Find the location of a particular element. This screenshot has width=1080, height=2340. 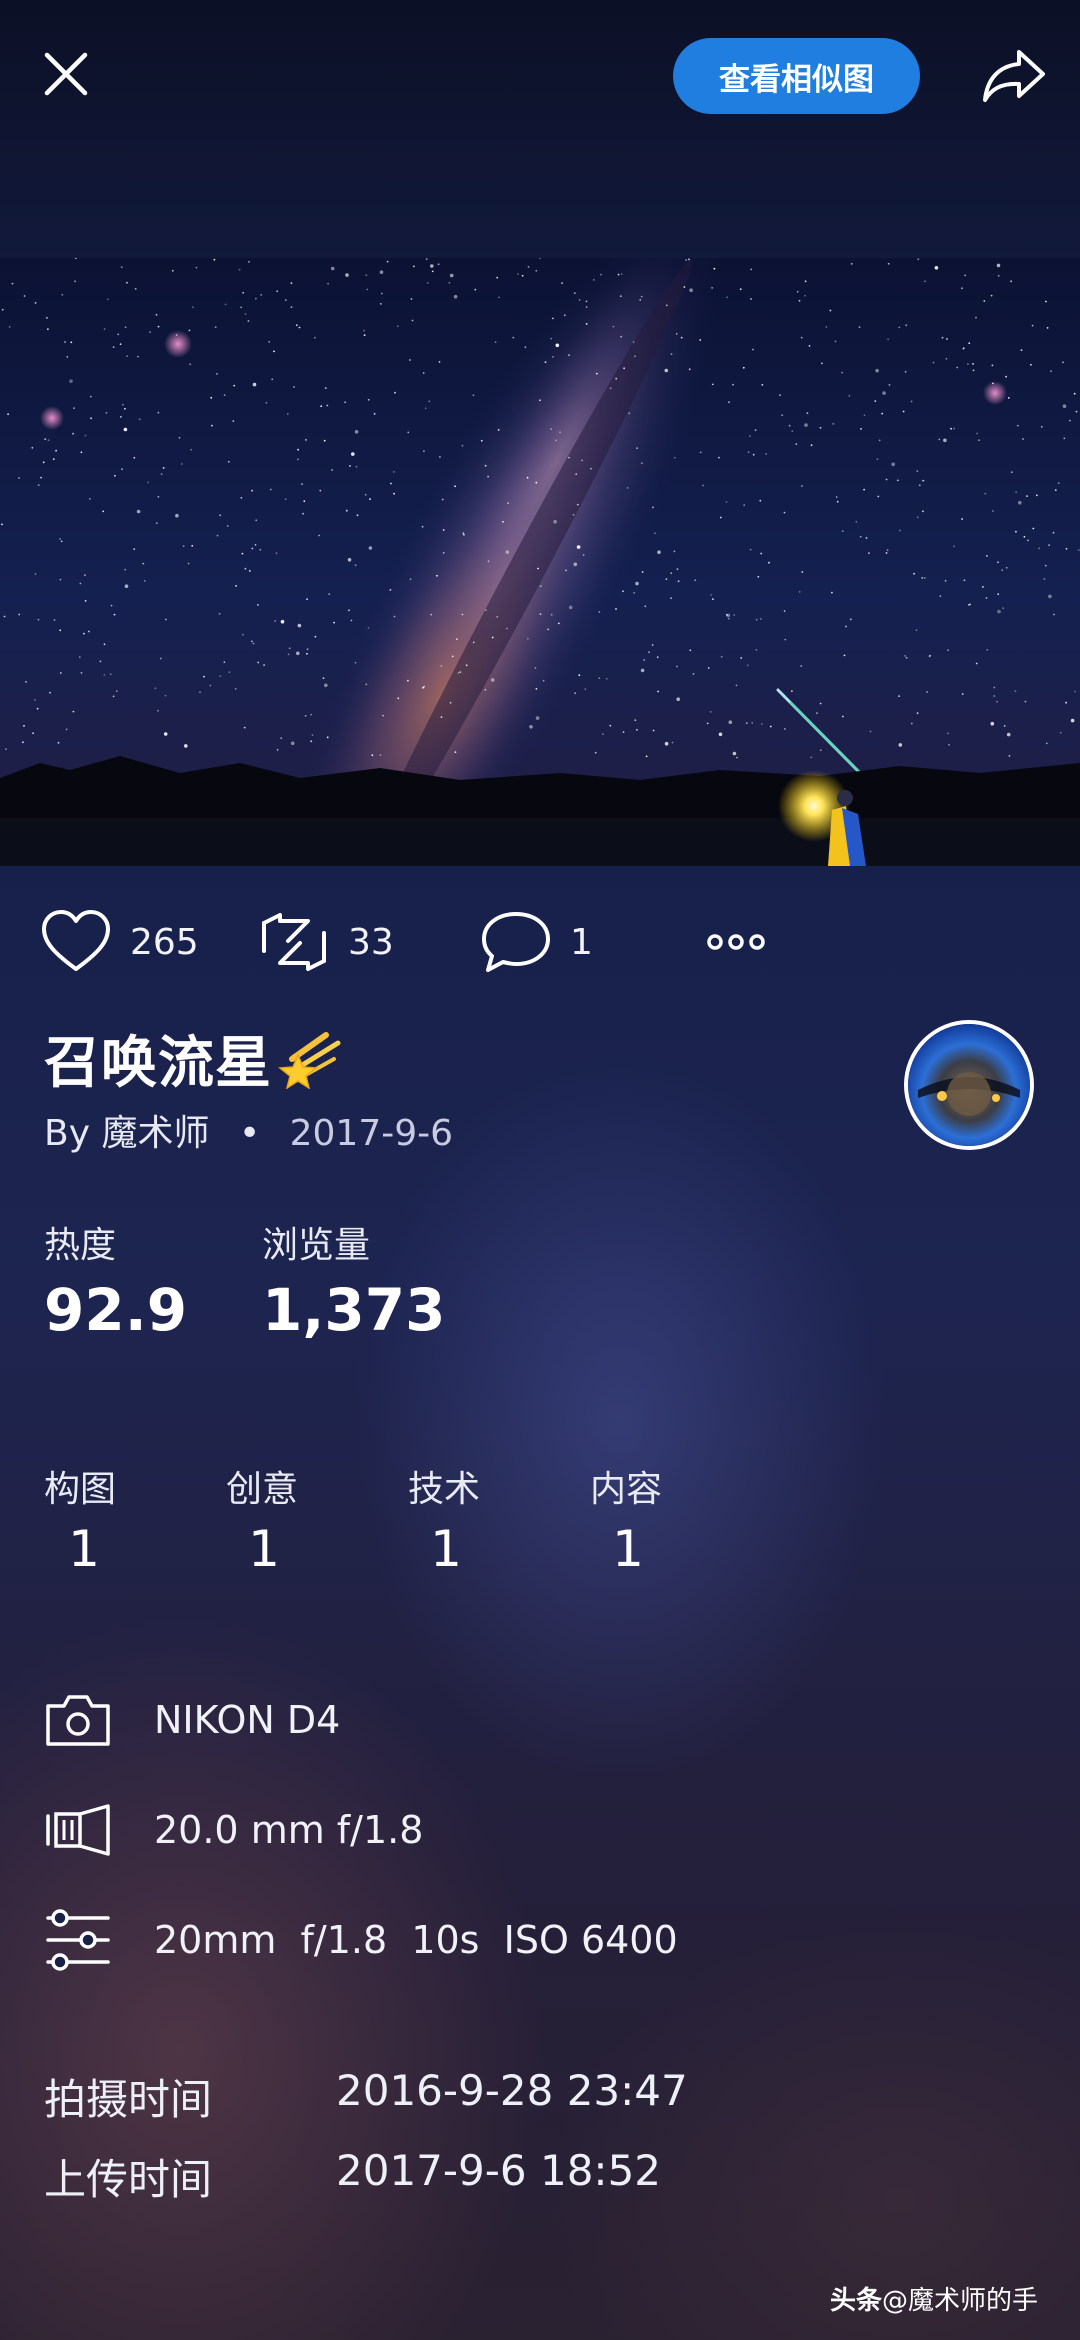

repost-icon is located at coordinates (294, 942).